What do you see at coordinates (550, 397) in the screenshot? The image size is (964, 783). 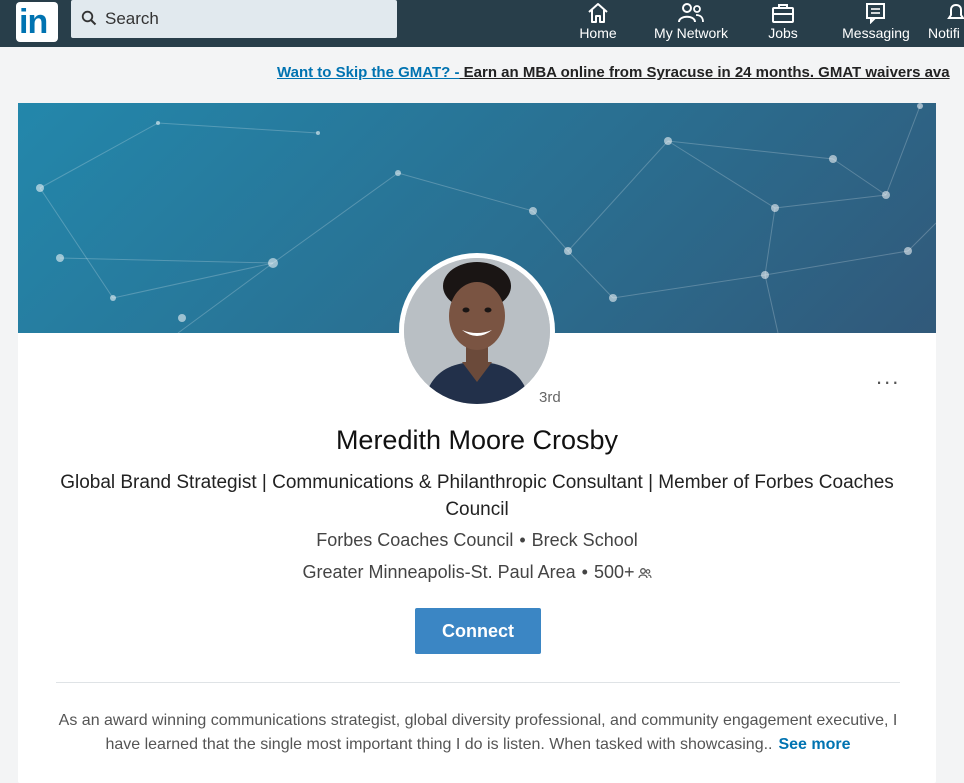 I see `connection-degree: 3rd` at bounding box center [550, 397].